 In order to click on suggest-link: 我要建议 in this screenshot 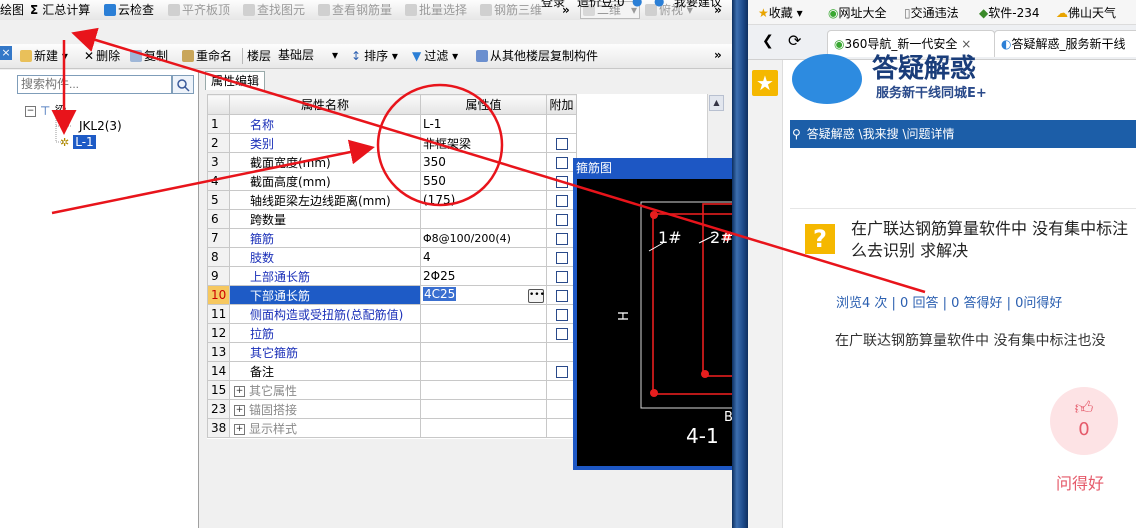, I will do `click(698, 5)`.